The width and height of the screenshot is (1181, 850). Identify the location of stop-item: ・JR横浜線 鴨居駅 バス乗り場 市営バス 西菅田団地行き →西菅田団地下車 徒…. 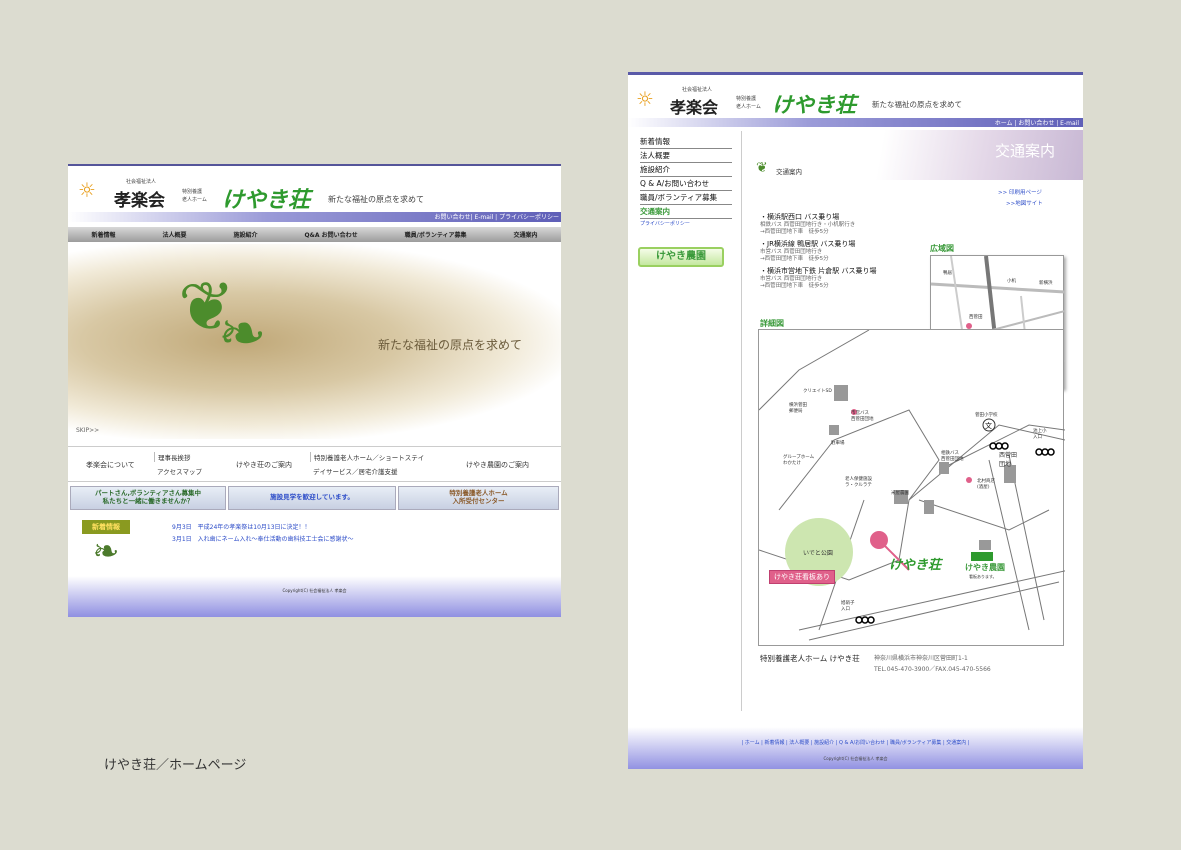
(844, 251).